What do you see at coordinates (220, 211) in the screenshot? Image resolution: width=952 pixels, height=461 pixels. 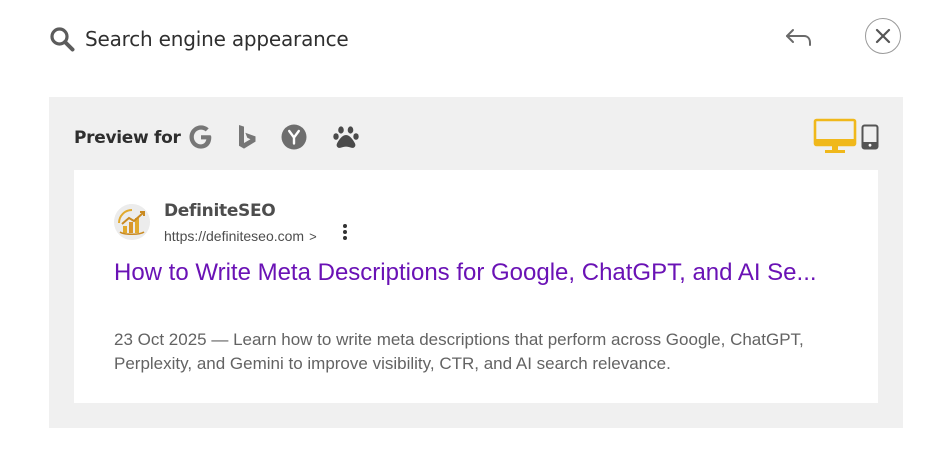 I see `site-name: DefiniteSEO` at bounding box center [220, 211].